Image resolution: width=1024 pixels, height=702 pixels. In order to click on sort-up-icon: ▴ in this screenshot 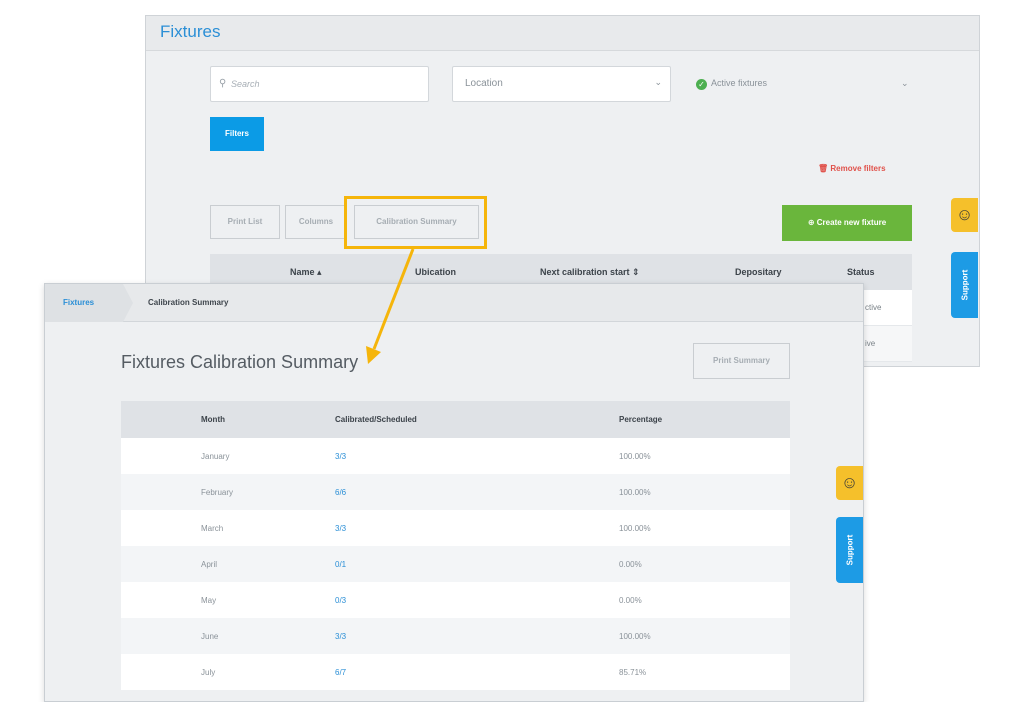, I will do `click(319, 272)`.